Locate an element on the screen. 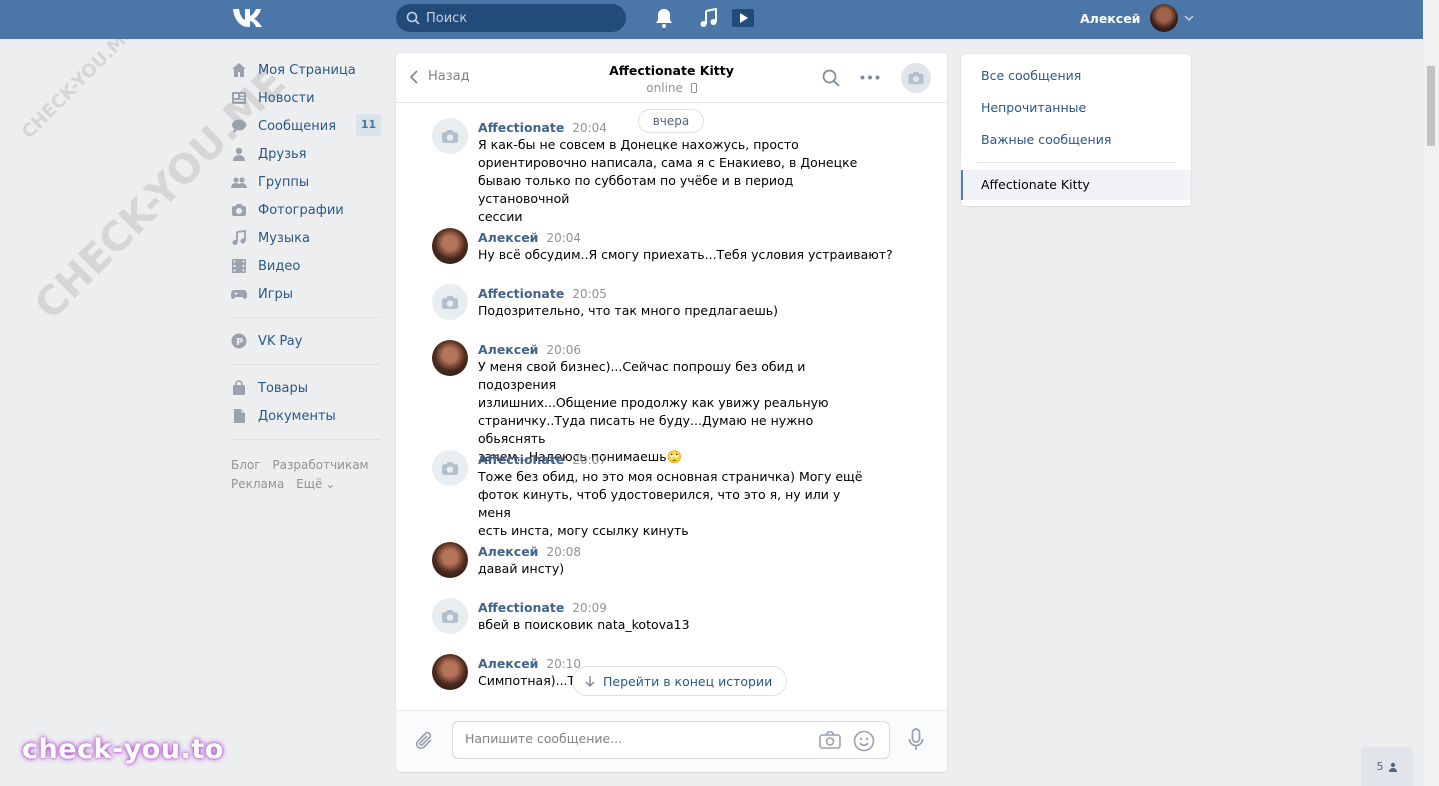  message-time: 20:04 is located at coordinates (589, 128).